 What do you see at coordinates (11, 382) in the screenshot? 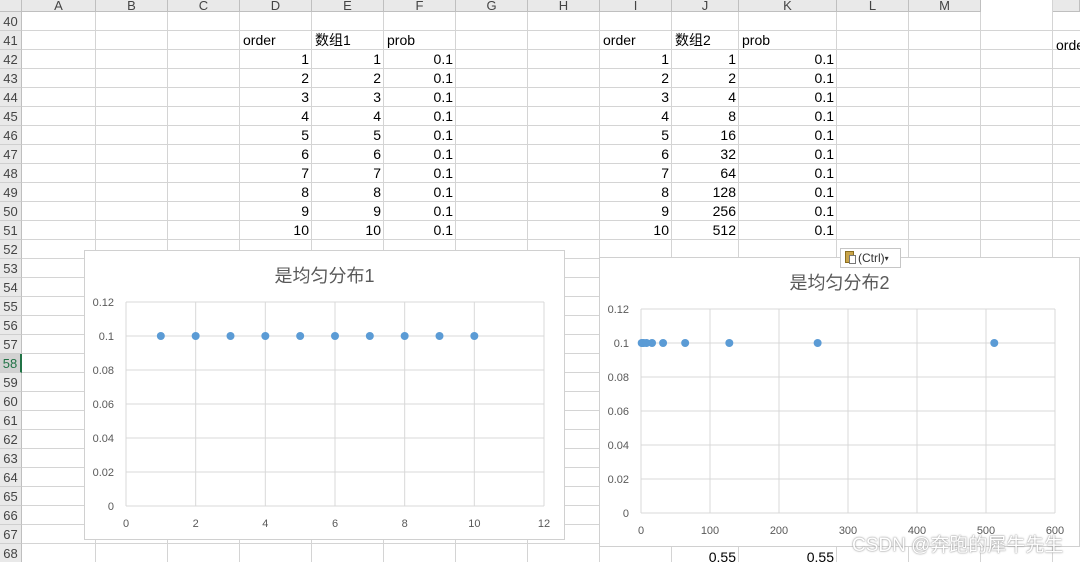
I see `row-header-59: 59` at bounding box center [11, 382].